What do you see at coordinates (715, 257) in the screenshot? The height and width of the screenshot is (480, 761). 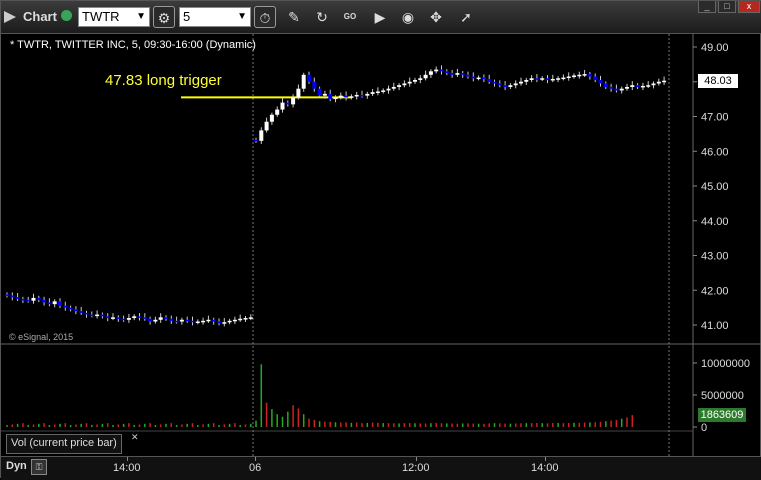 I see `price-tick-label: 43.00` at bounding box center [715, 257].